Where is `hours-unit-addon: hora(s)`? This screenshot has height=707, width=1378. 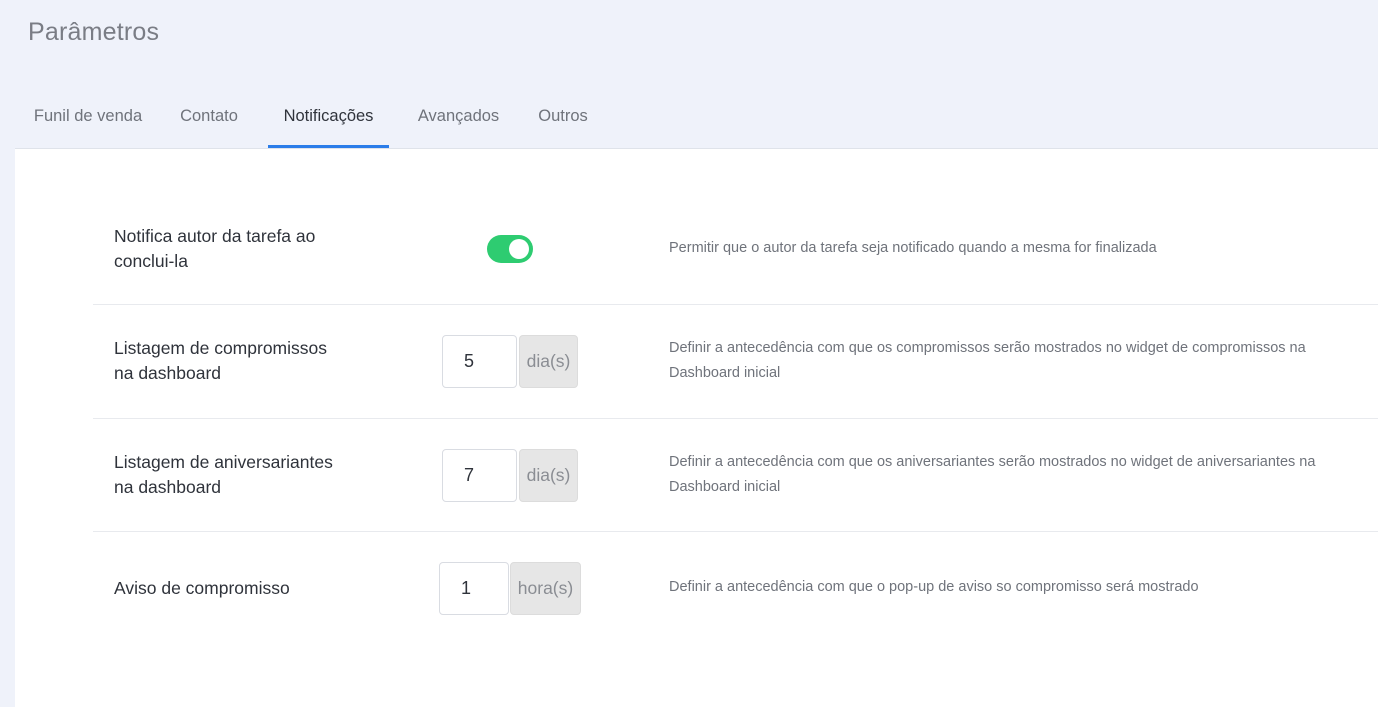
hours-unit-addon: hora(s) is located at coordinates (545, 588).